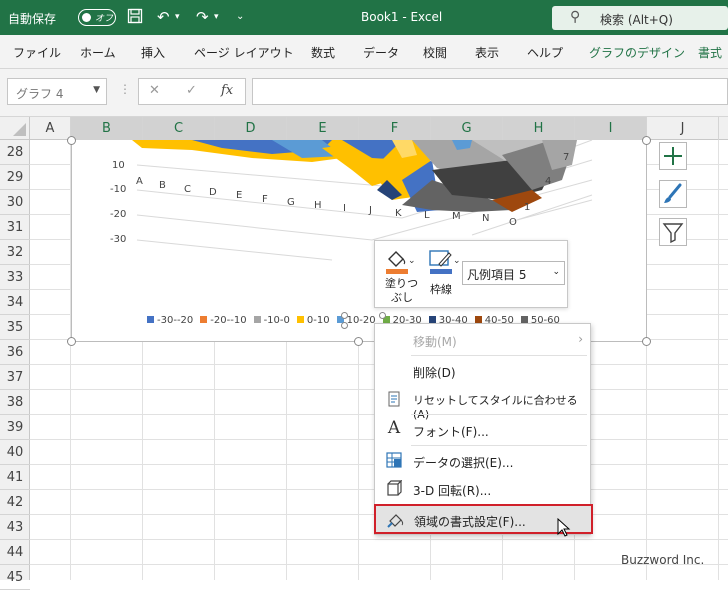 Image resolution: width=728 pixels, height=590 pixels. I want to click on legend-item: 0-10, so click(313, 320).